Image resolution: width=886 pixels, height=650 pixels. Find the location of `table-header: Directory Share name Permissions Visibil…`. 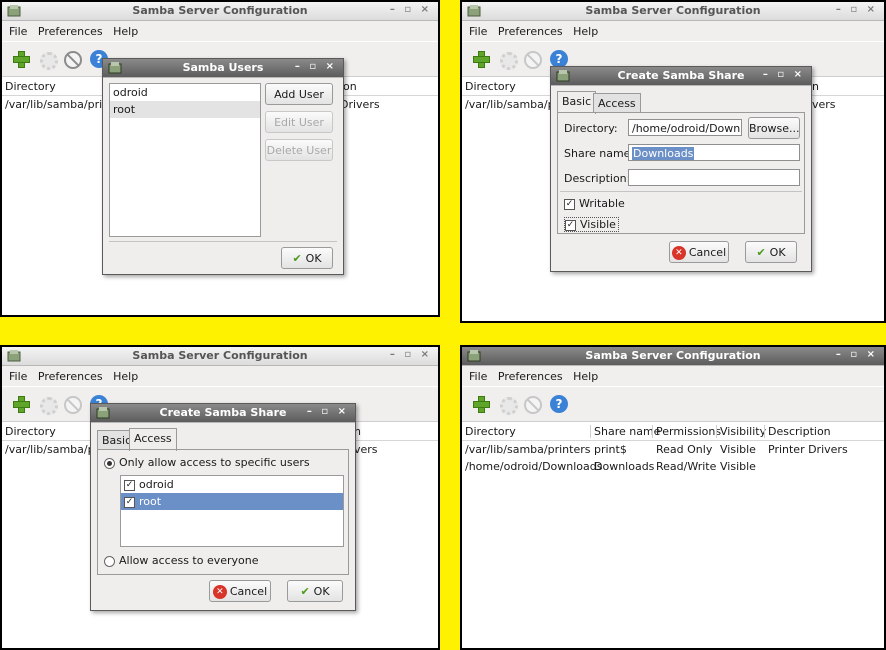

table-header: Directory Share name Permissions Visibil… is located at coordinates (673, 432).